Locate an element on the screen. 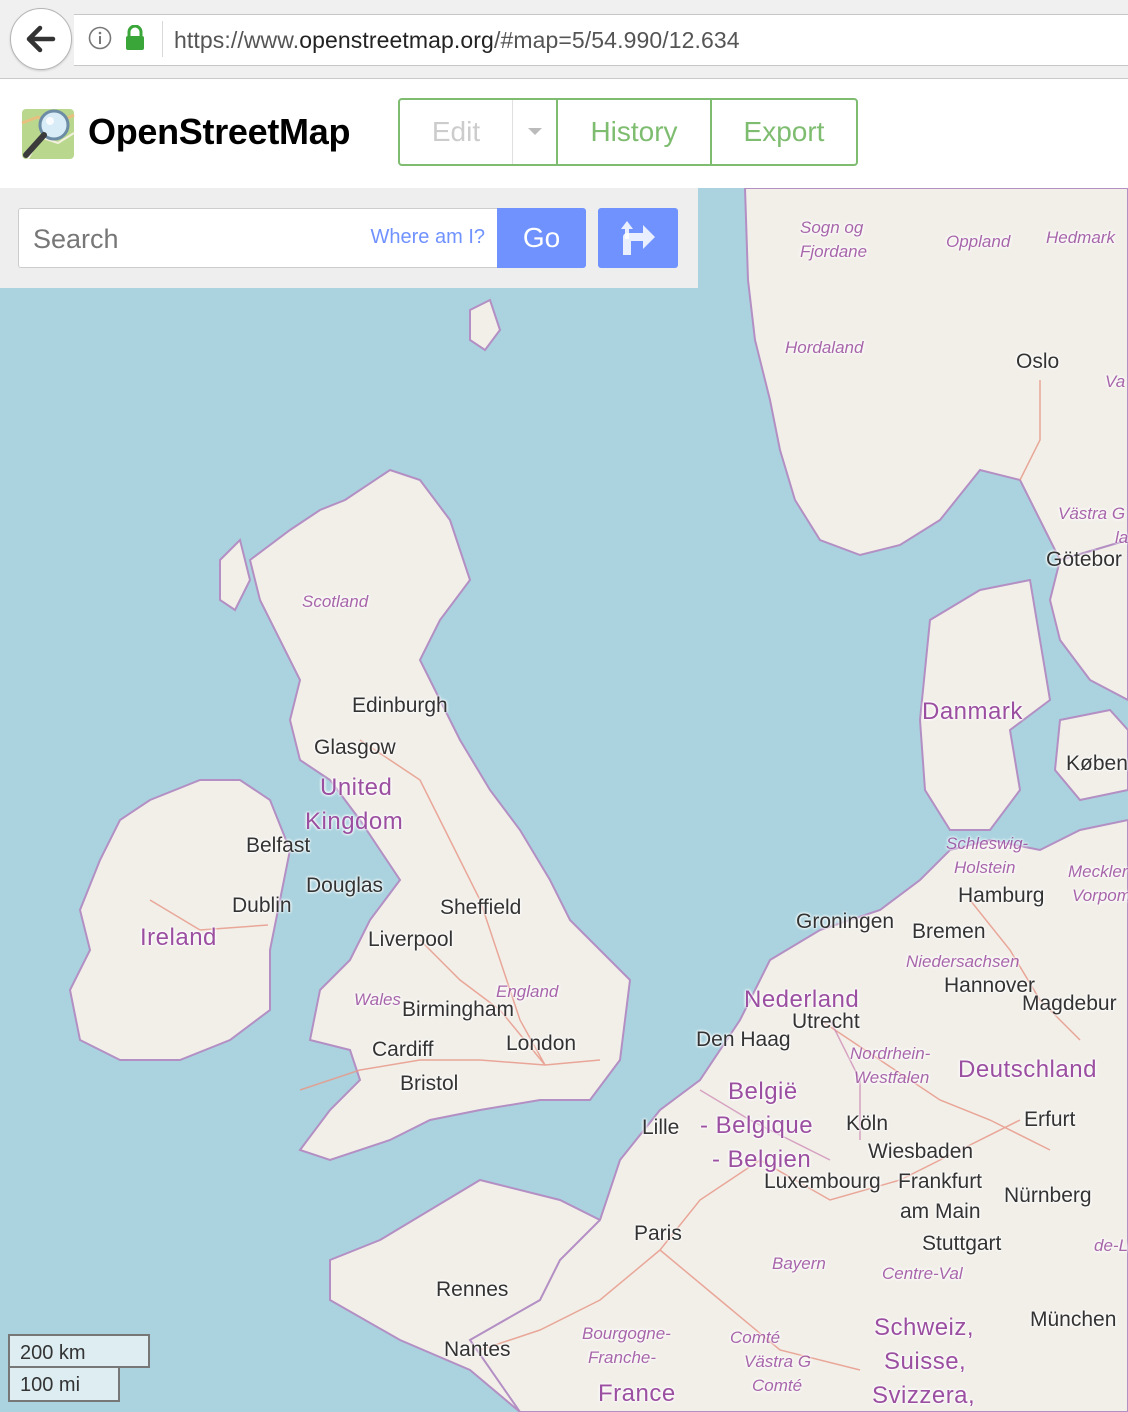 This screenshot has width=1128, height=1412. map-label: Scotland is located at coordinates (335, 601).